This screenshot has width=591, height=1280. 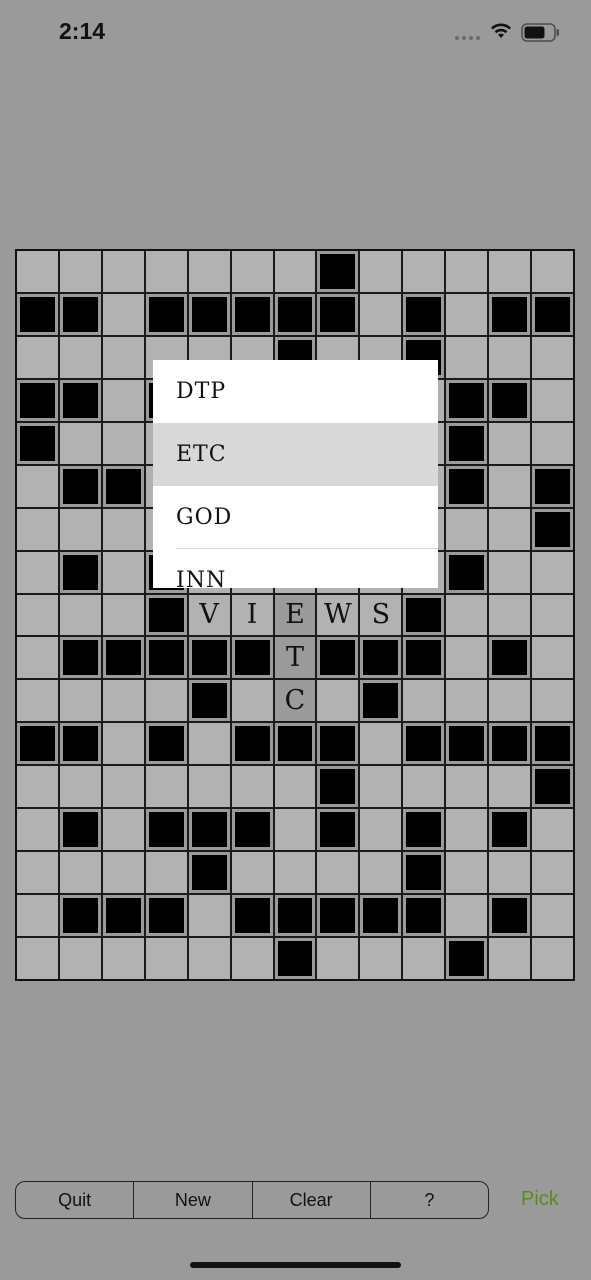 I want to click on quit-button: Quit, so click(x=75, y=1200).